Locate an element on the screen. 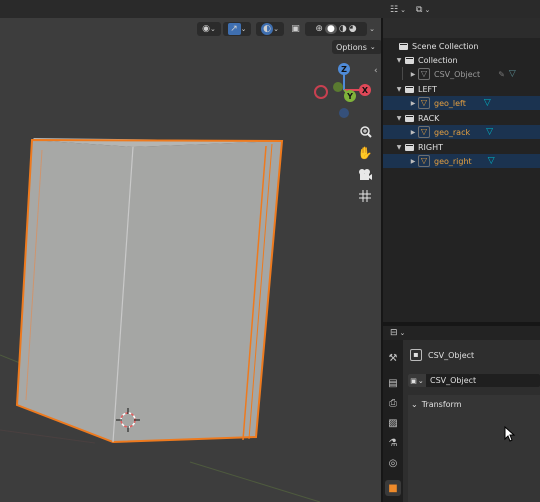 Image resolution: width=540 pixels, height=502 pixels. gizmo-x-label: X is located at coordinates (365, 90).